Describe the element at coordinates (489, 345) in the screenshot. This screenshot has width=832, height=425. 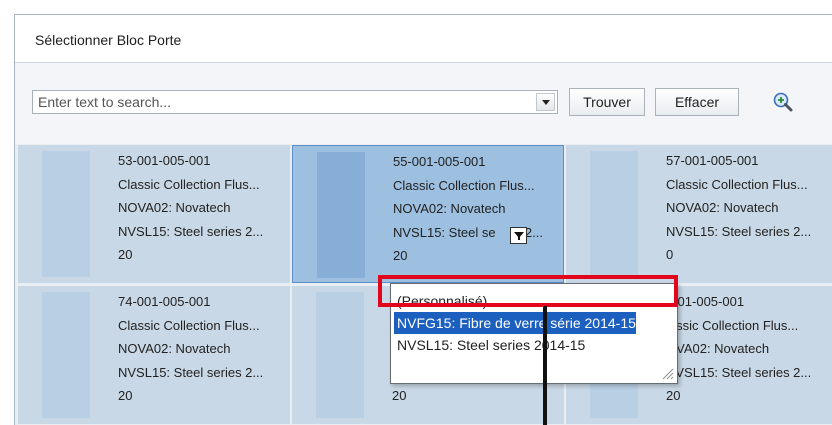
I see `series-option-nvsl15: NVSL15: Steel series 2014-15` at that location.